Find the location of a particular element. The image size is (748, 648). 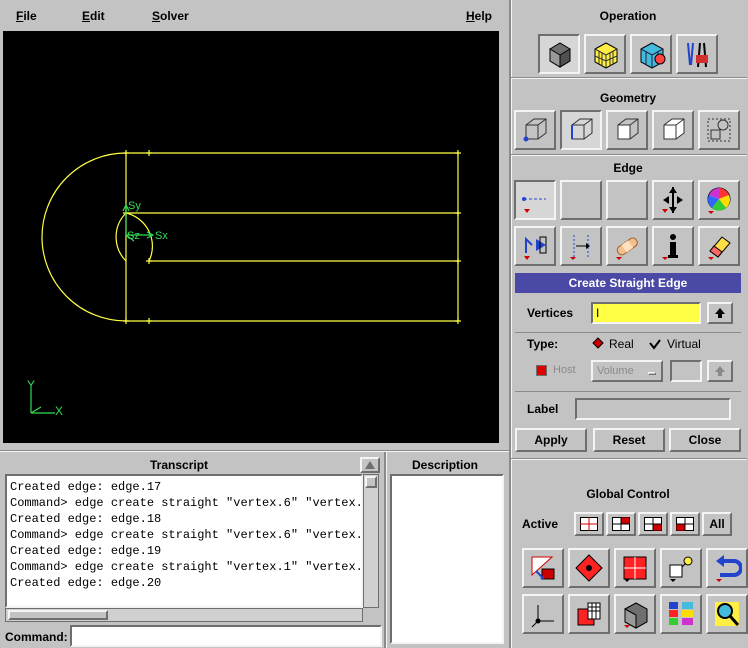

pane-separator is located at coordinates (385, 550).